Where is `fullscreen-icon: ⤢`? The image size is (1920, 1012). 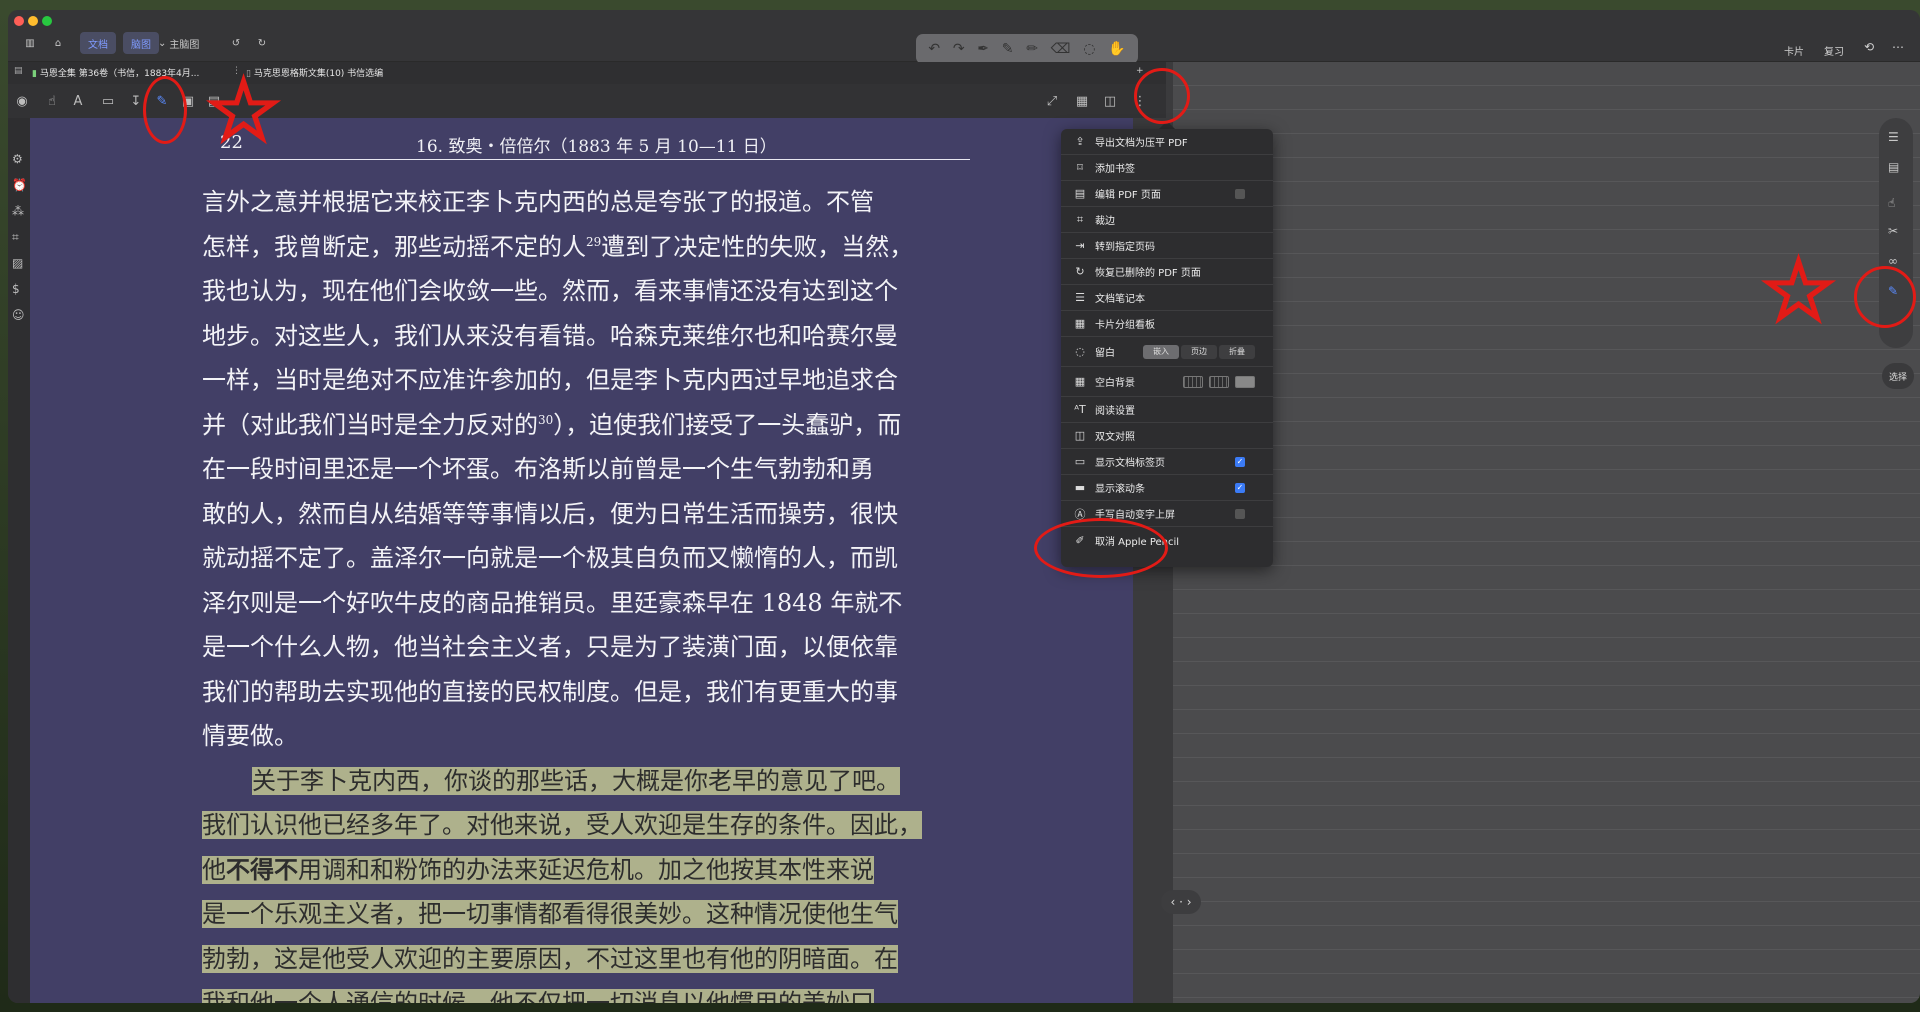
fullscreen-icon: ⤢ is located at coordinates (1052, 101).